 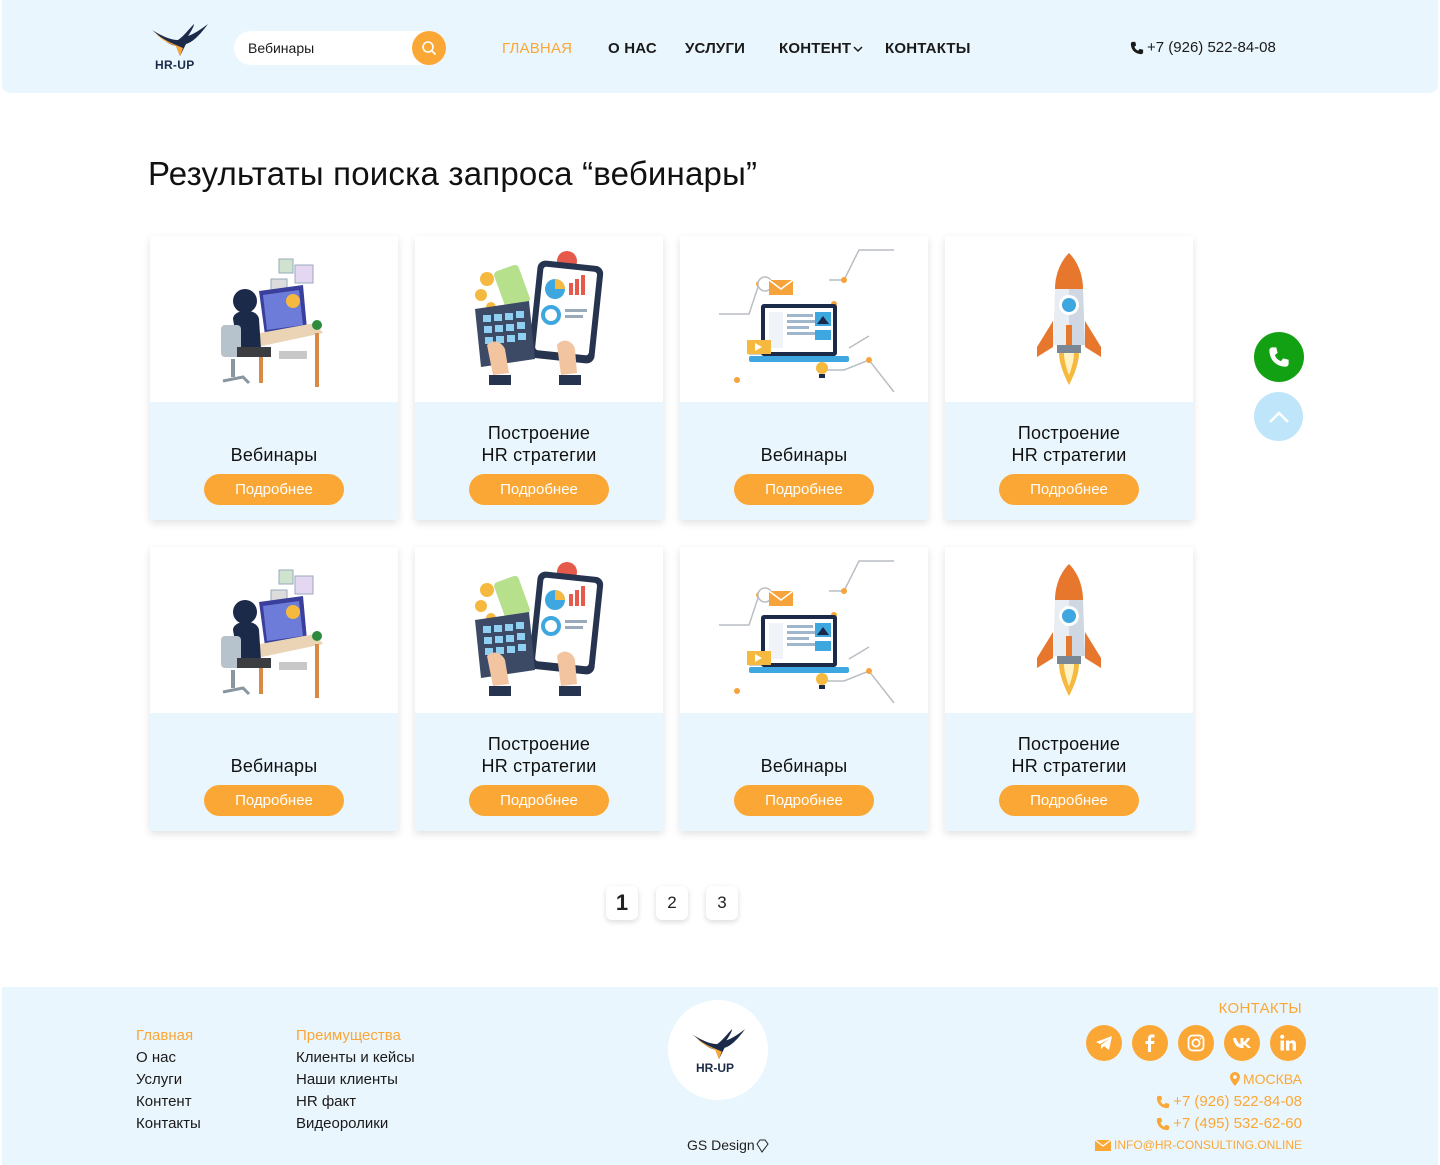 I want to click on footer-phone-2: +7 (495) 532-62-60, so click(x=1229, y=1123).